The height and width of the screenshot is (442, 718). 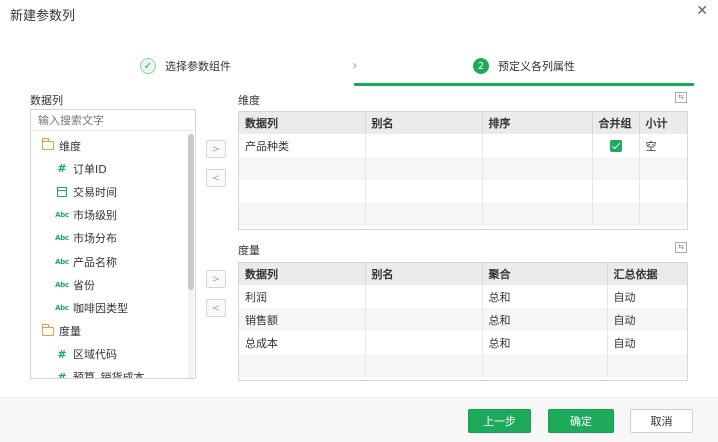 What do you see at coordinates (191, 212) in the screenshot?
I see `scrollbar-thumb` at bounding box center [191, 212].